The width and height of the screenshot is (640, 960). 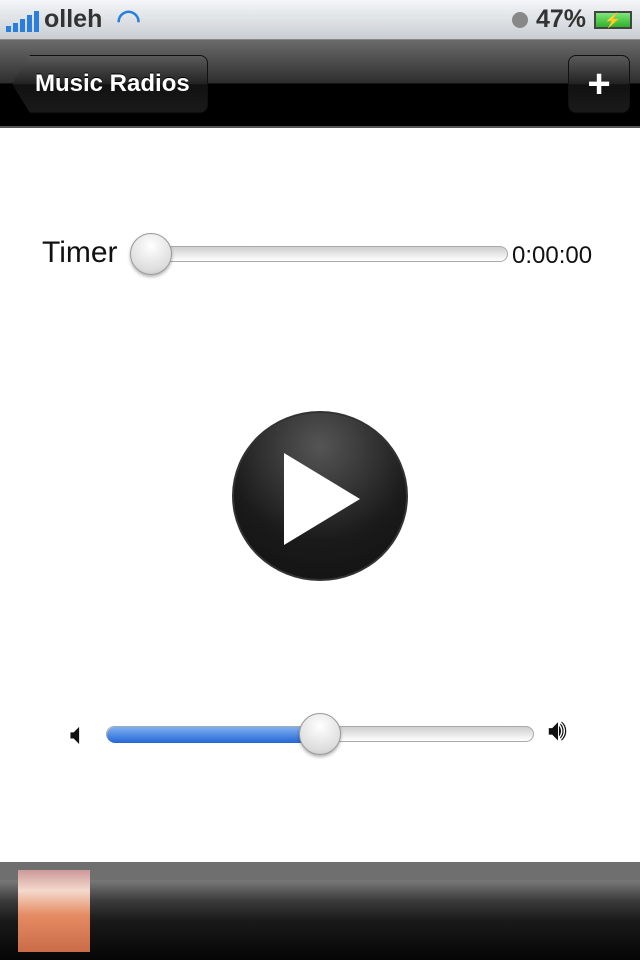 I want to click on play-icon, so click(x=322, y=499).